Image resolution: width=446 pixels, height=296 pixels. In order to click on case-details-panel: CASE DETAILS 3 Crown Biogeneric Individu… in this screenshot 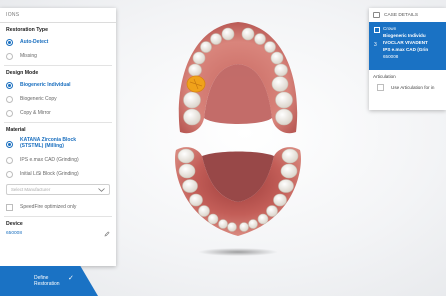, I will do `click(407, 59)`.